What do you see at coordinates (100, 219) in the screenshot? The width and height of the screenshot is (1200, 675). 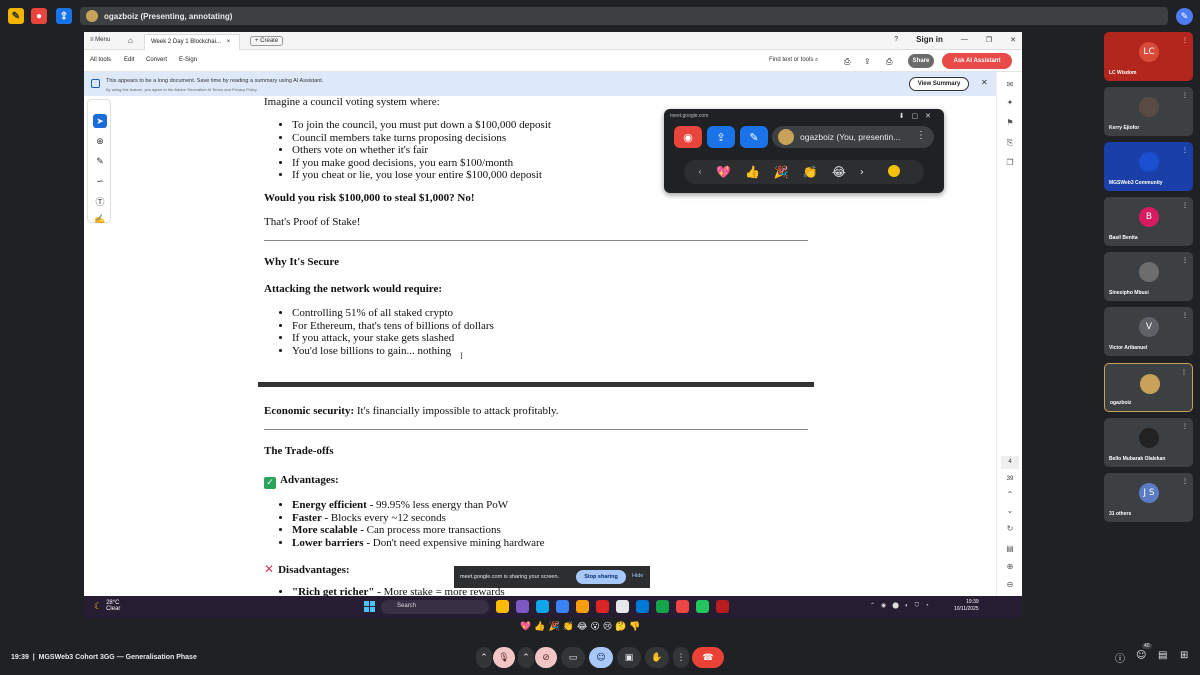 I see `sign-icon: ✍` at bounding box center [100, 219].